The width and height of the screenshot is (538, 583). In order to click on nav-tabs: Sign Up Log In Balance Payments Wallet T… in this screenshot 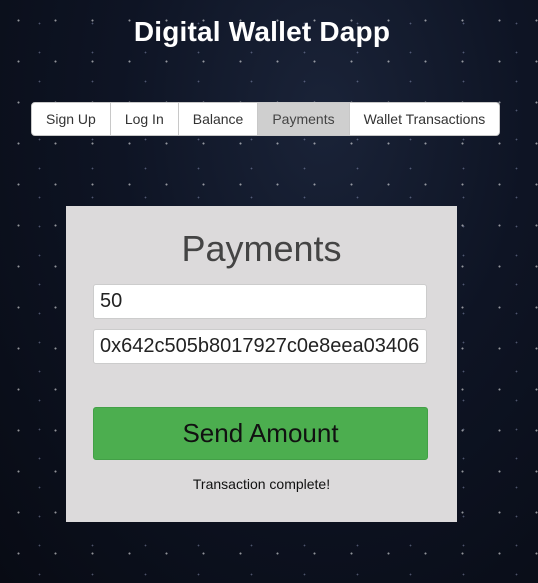, I will do `click(266, 119)`.